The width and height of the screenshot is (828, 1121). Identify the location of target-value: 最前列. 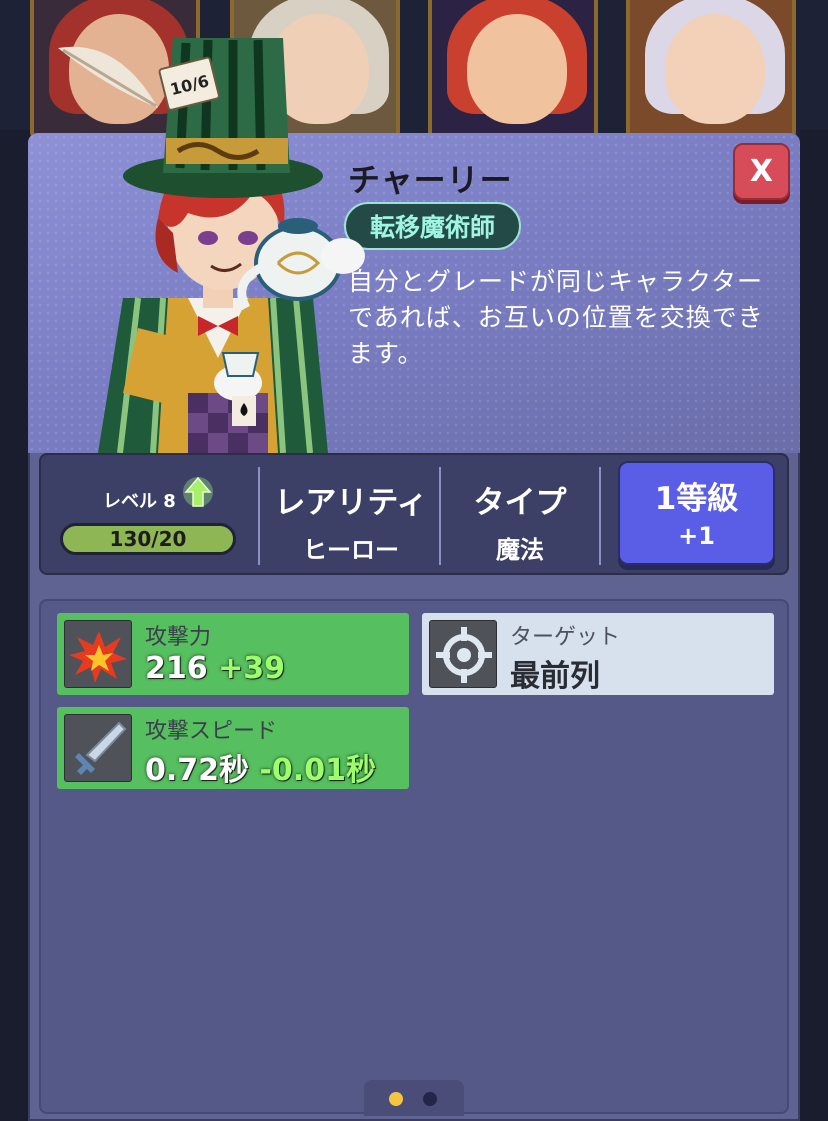
(555, 676).